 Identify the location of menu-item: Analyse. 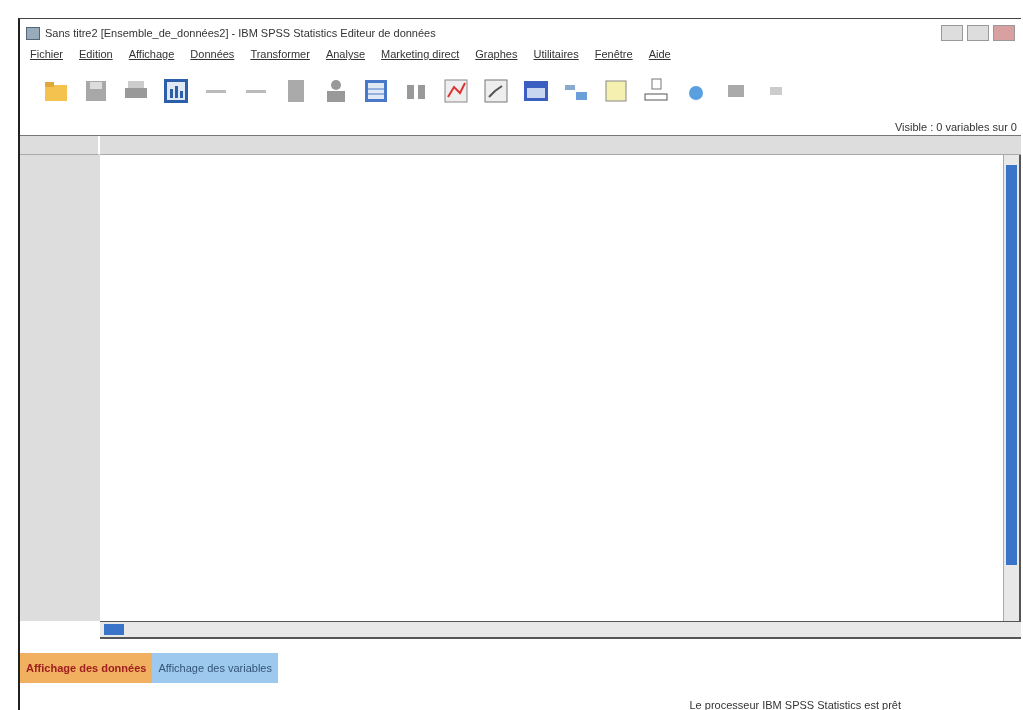
(345, 54).